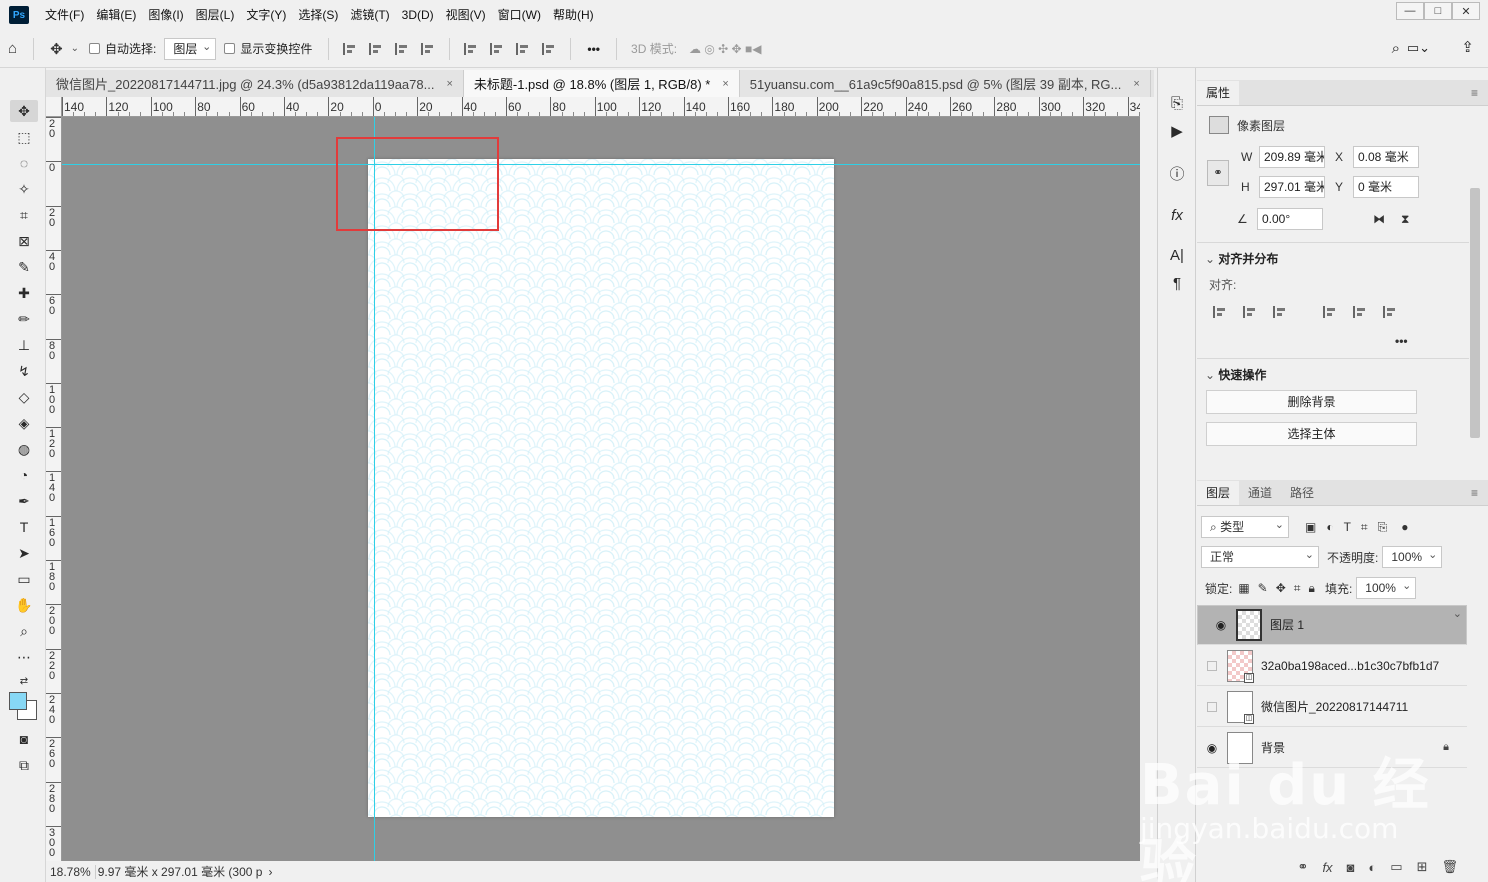  Describe the element at coordinates (1250, 312) in the screenshot. I see `align-center-h-icon` at that location.